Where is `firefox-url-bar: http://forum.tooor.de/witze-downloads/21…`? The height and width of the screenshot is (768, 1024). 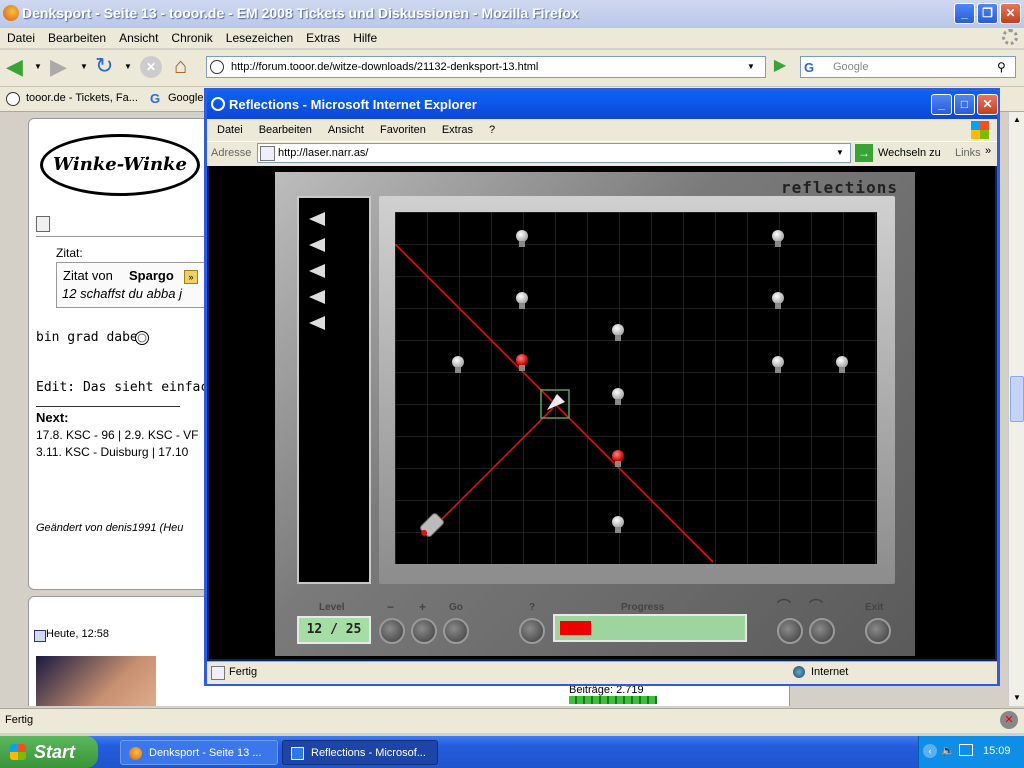 firefox-url-bar: http://forum.tooor.de/witze-downloads/21… is located at coordinates (486, 67).